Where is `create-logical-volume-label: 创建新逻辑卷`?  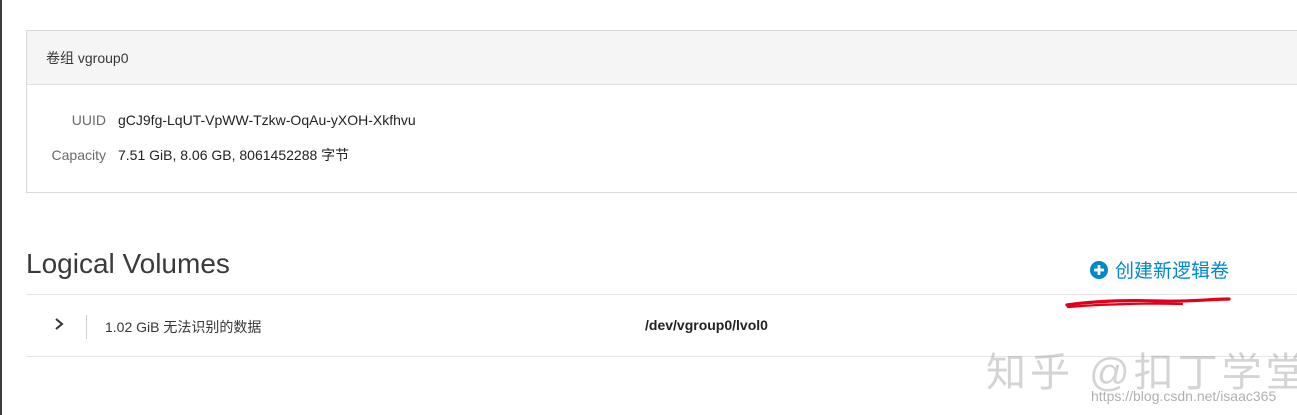
create-logical-volume-label: 创建新逻辑卷 is located at coordinates (1172, 271).